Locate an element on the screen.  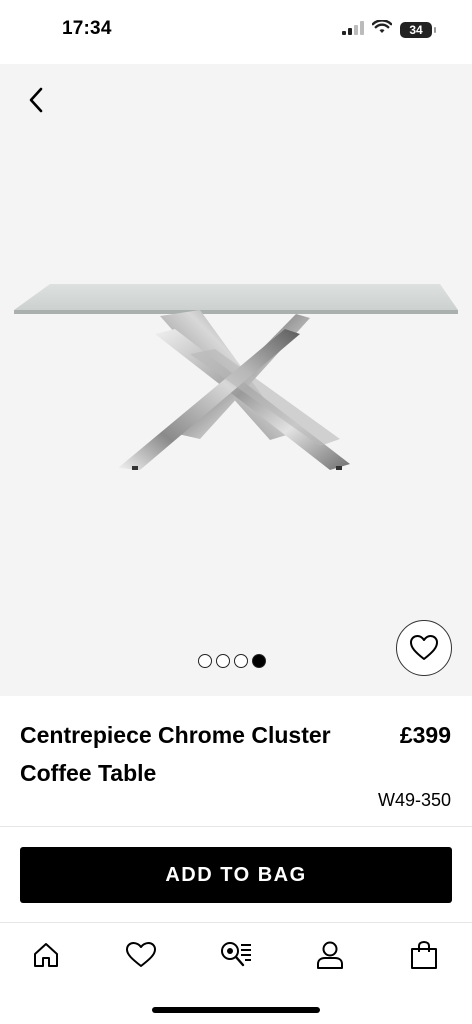
product-code: W49-350 is located at coordinates (414, 800).